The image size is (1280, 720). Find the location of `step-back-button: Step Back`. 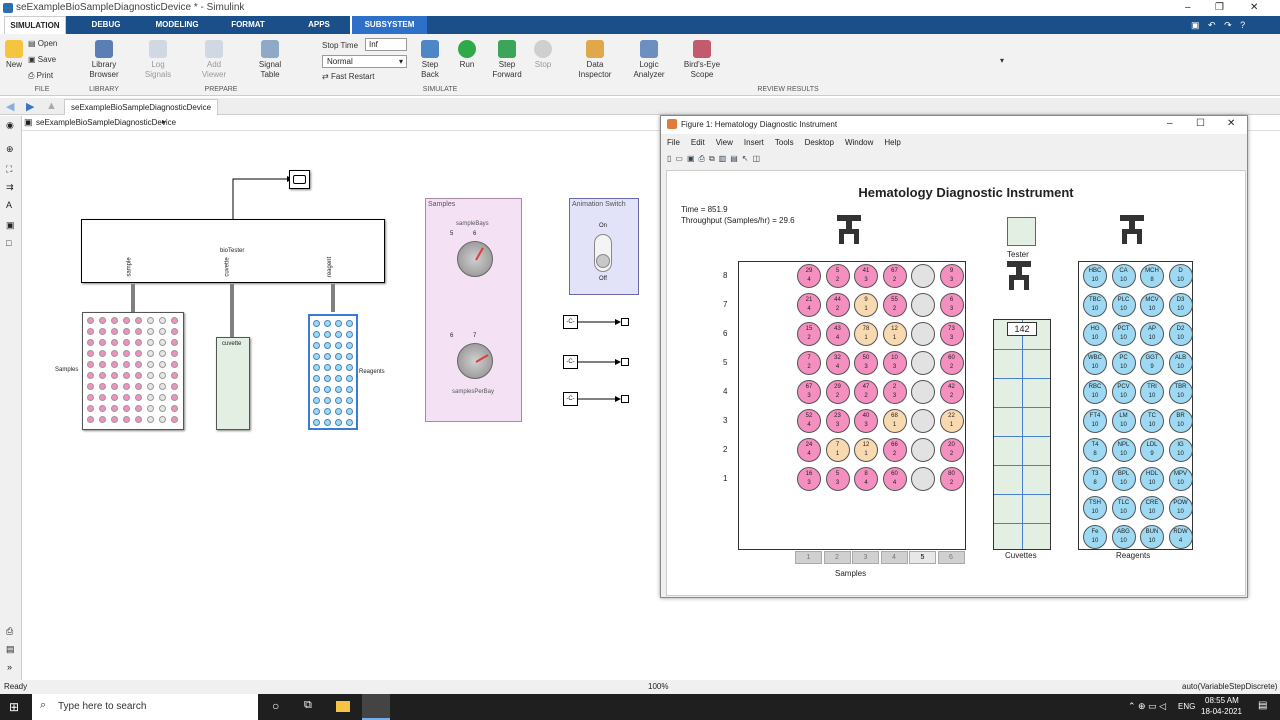

step-back-button: Step Back is located at coordinates (430, 60).